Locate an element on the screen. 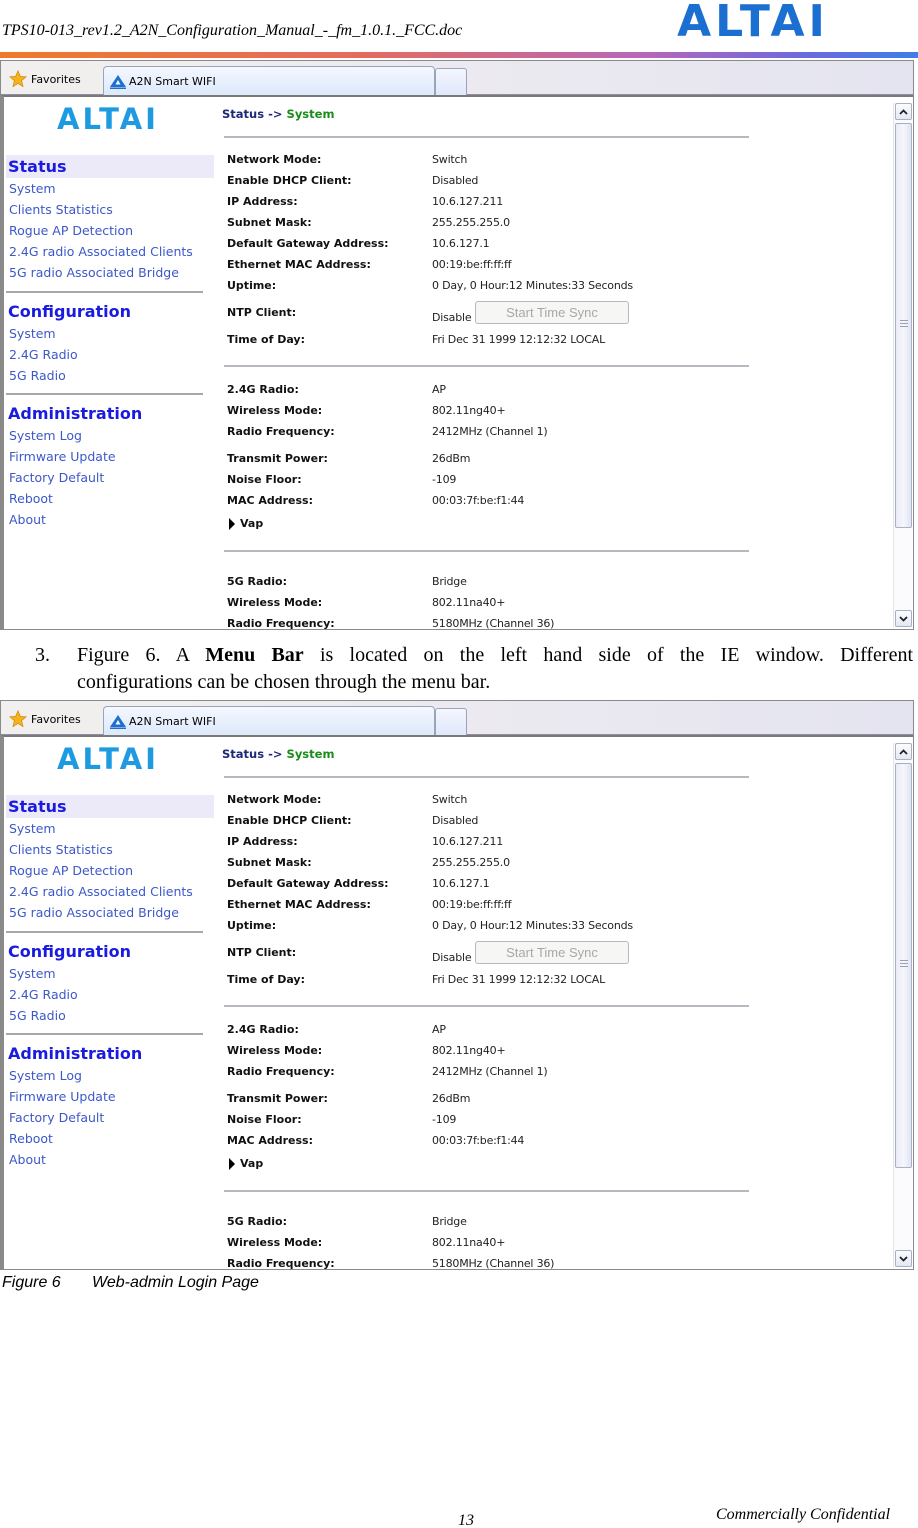 The width and height of the screenshot is (918, 1528). row-label: Subnet Mask: is located at coordinates (269, 222).